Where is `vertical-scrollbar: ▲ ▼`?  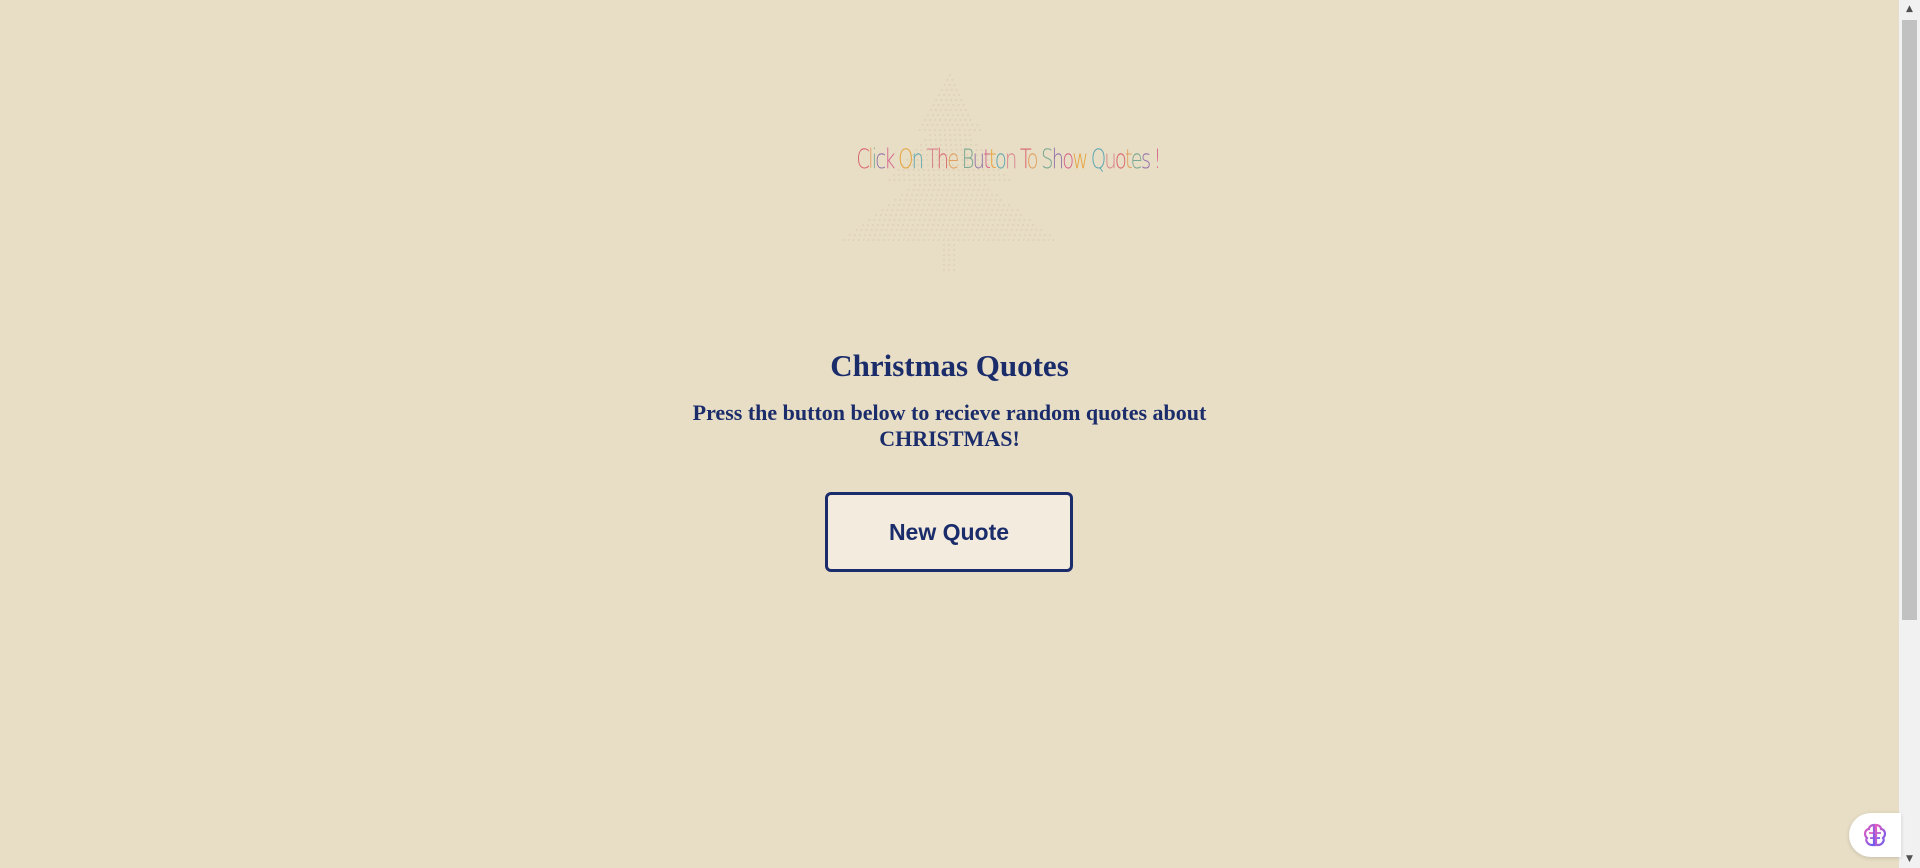
vertical-scrollbar: ▲ ▼ is located at coordinates (1909, 434).